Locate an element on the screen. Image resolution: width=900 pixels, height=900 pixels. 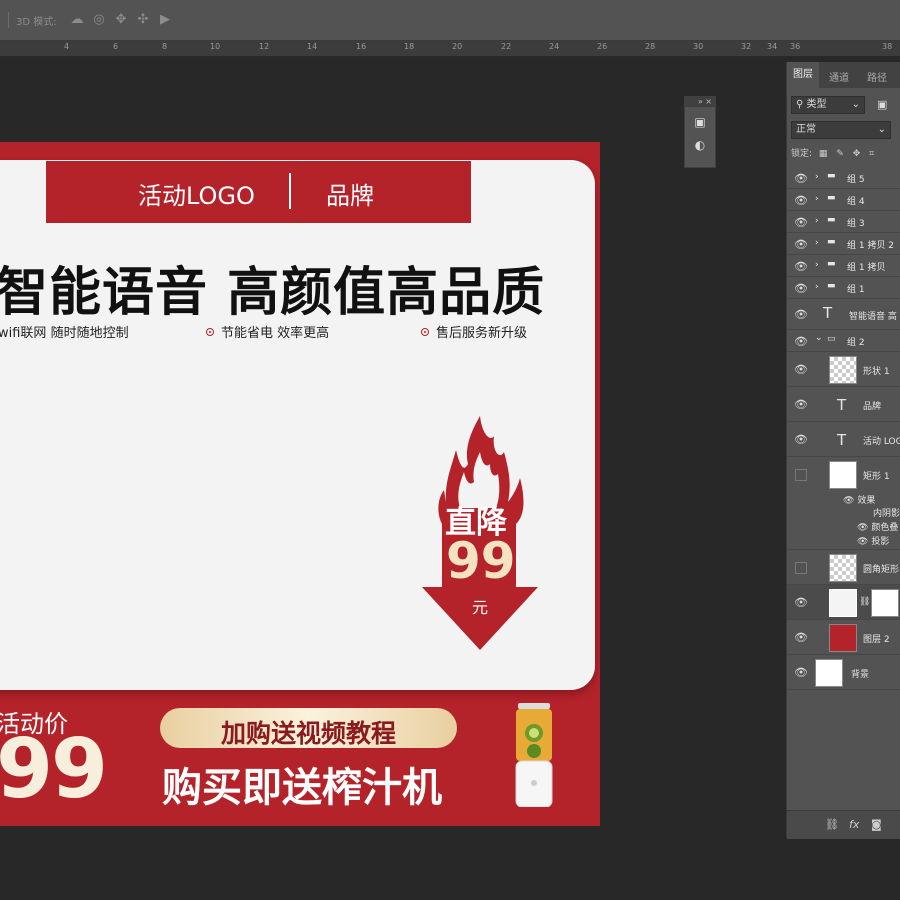
tab-paths: 路径 is located at coordinates (877, 76).